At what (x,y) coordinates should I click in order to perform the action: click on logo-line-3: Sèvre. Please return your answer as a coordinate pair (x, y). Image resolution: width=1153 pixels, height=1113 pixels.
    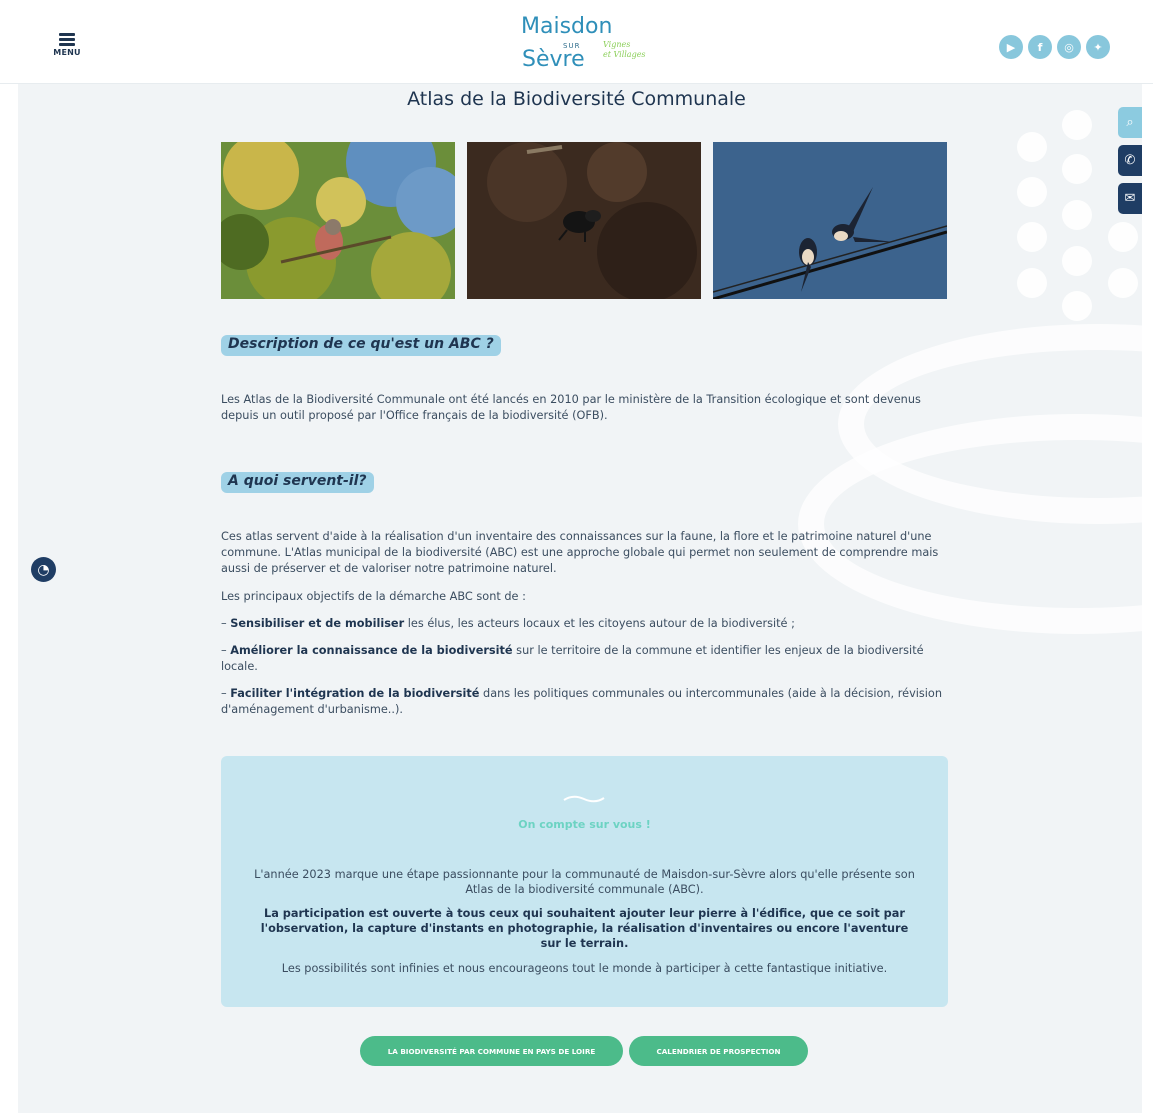
    Looking at the image, I should click on (553, 59).